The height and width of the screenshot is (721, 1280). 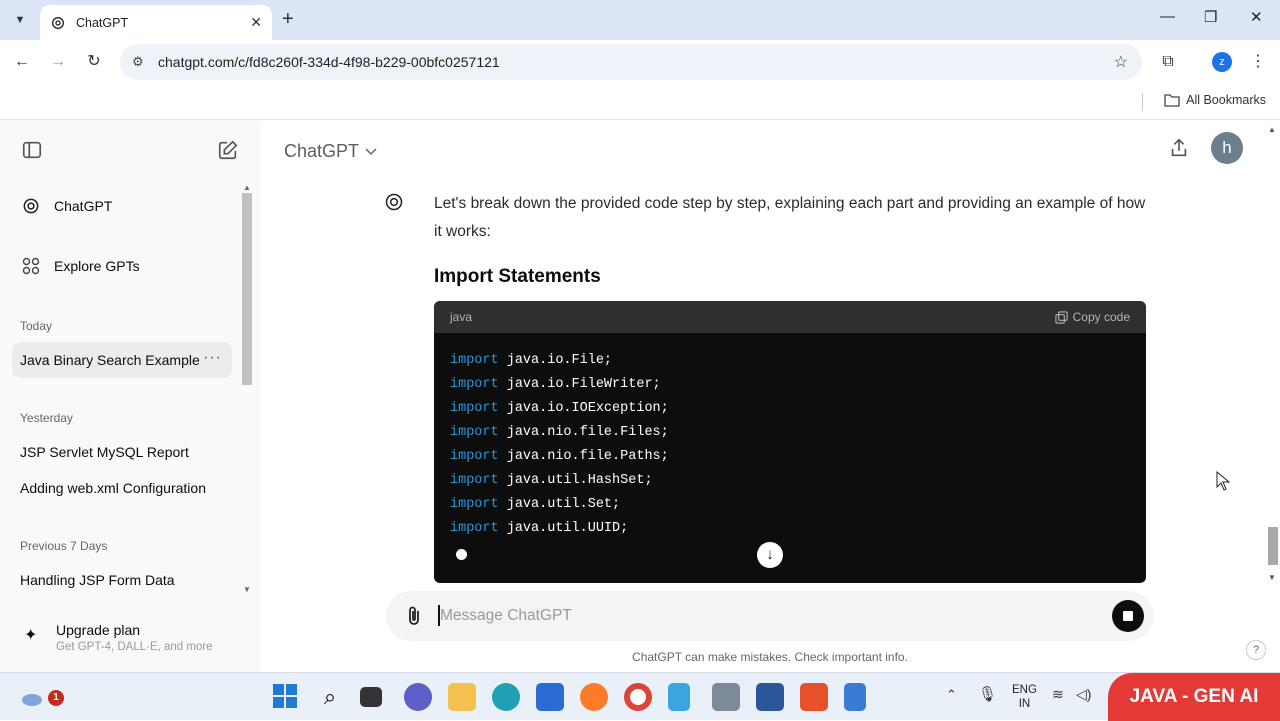 What do you see at coordinates (1024, 697) in the screenshot?
I see `language-indicator: ENG IN` at bounding box center [1024, 697].